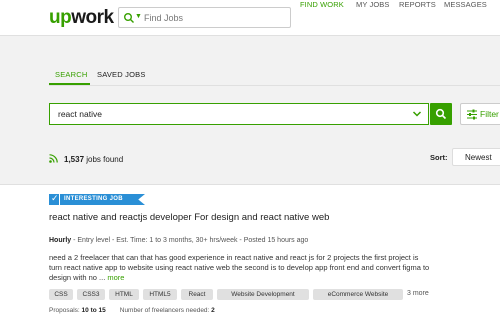 This screenshot has height=319, width=500. I want to click on chevron-down-icon, so click(417, 114).